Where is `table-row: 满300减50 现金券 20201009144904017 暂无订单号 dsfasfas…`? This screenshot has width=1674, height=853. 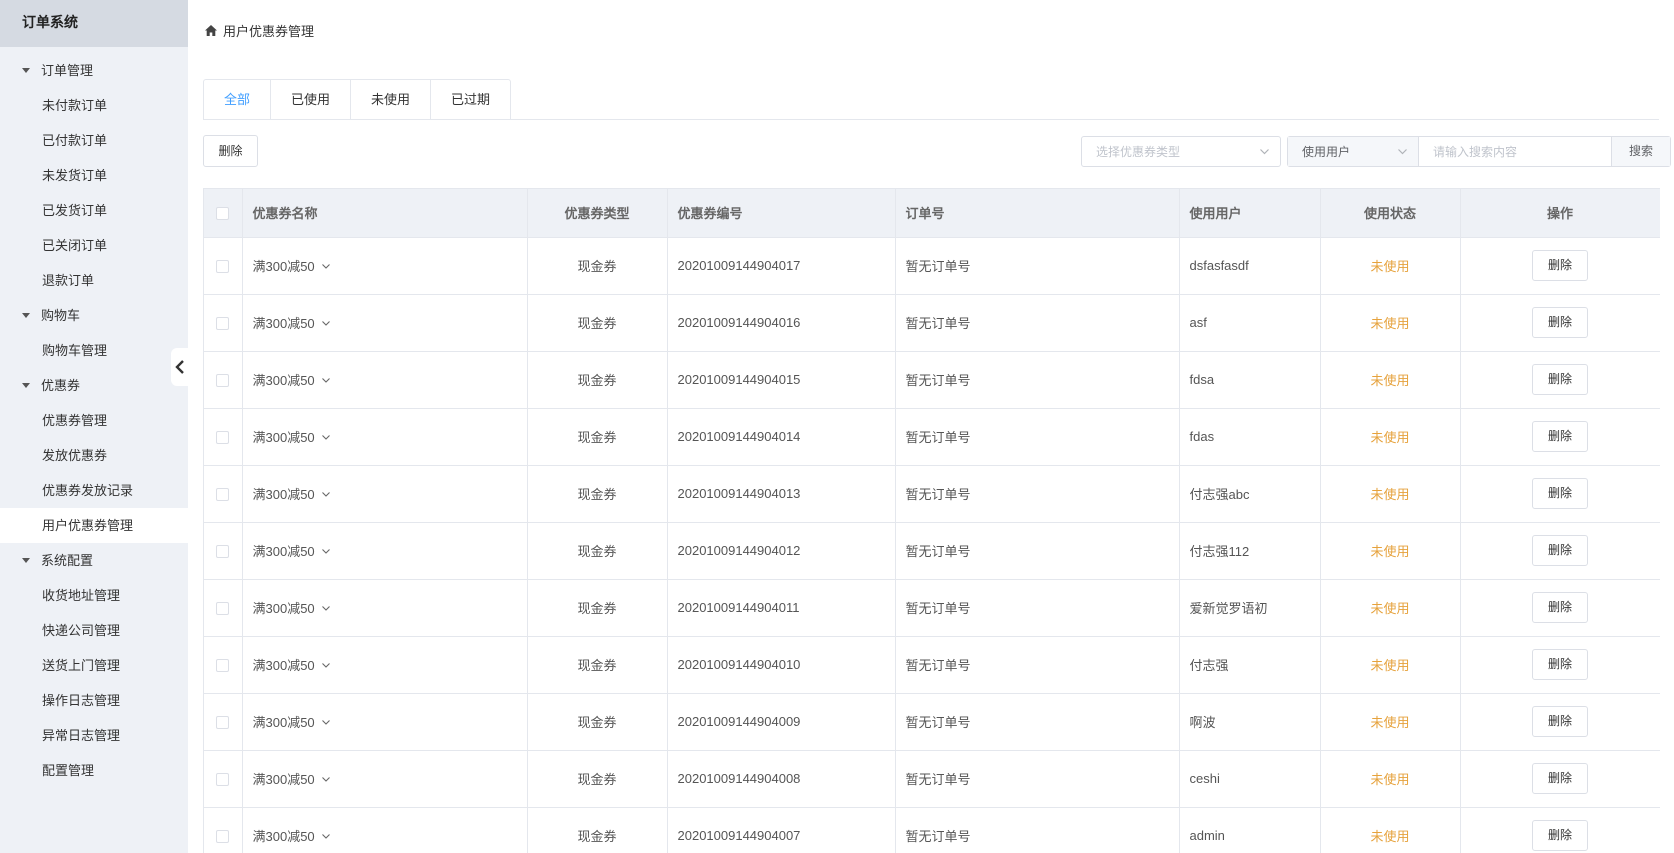
table-row: 满300减50 现金券 20201009144904017 暂无订单号 dsfasfas… is located at coordinates (932, 266).